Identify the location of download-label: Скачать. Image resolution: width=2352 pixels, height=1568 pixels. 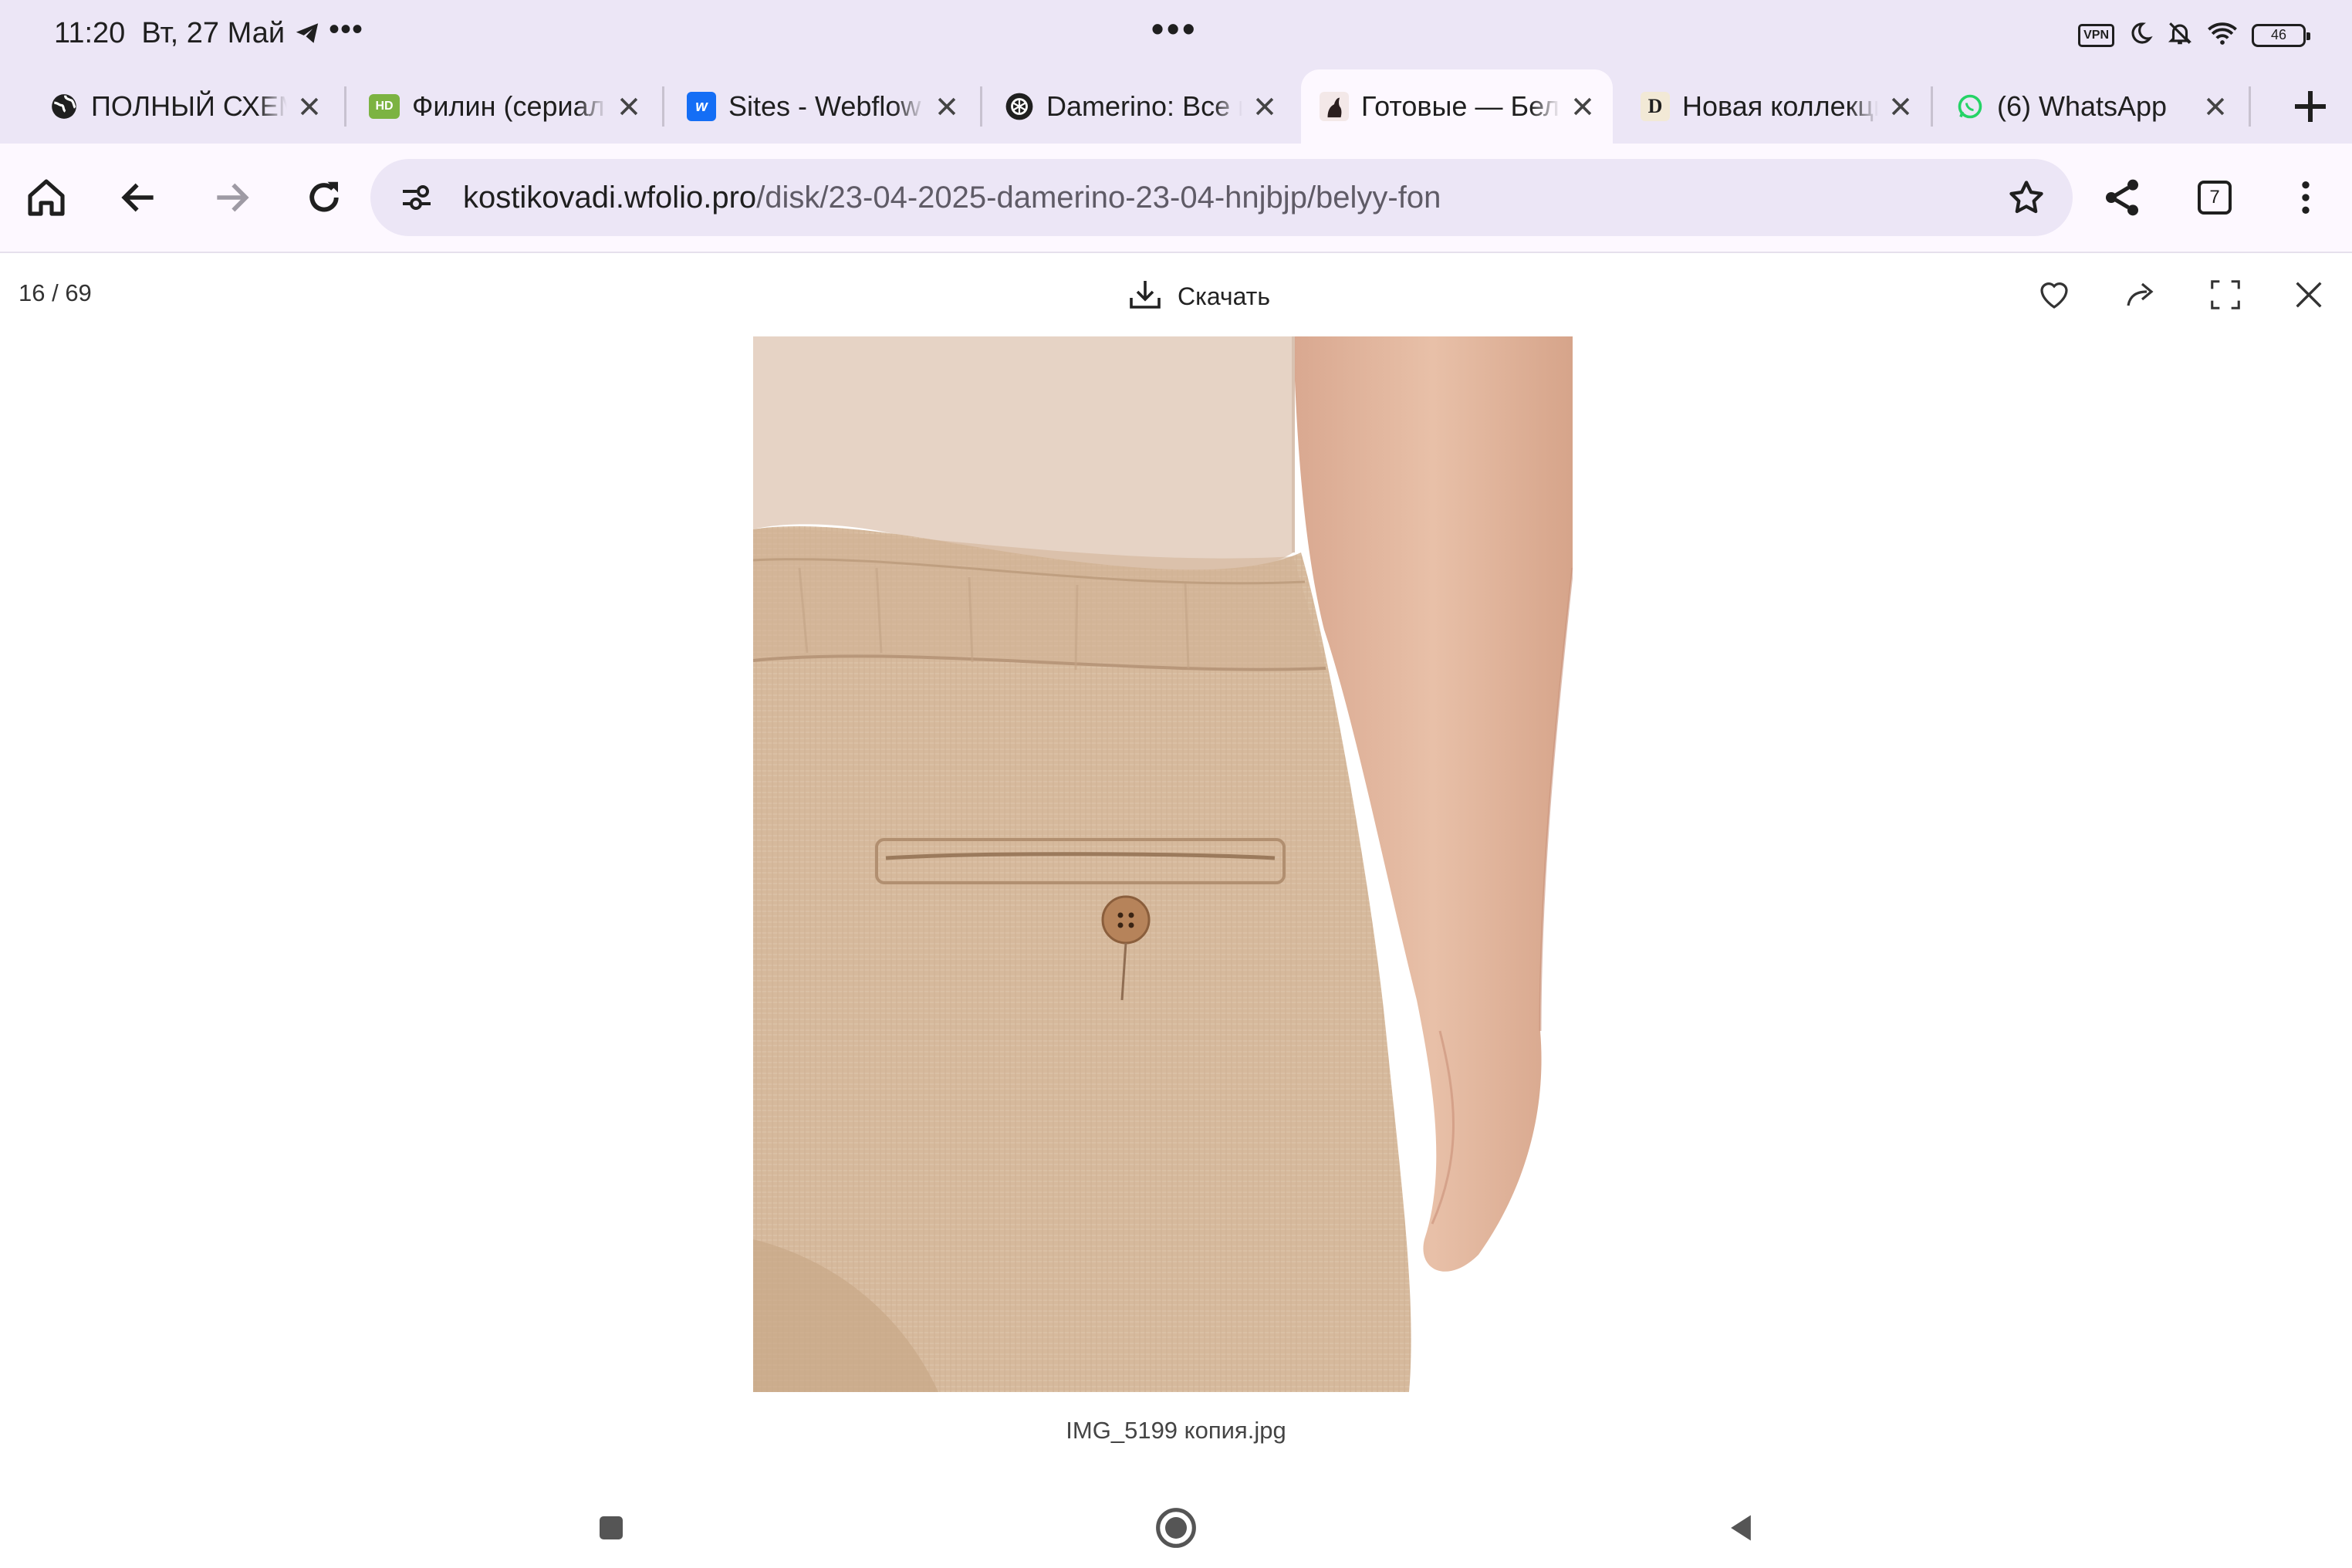
(1224, 296).